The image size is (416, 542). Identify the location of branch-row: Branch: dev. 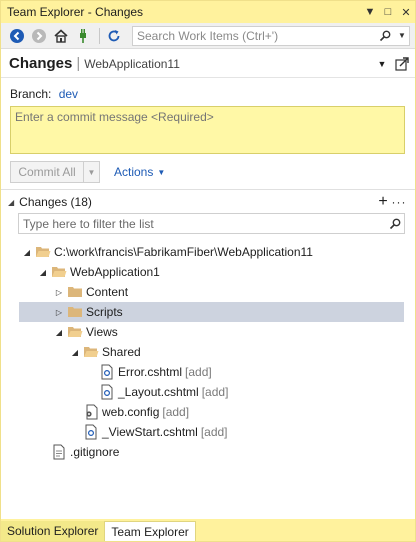
(44, 94).